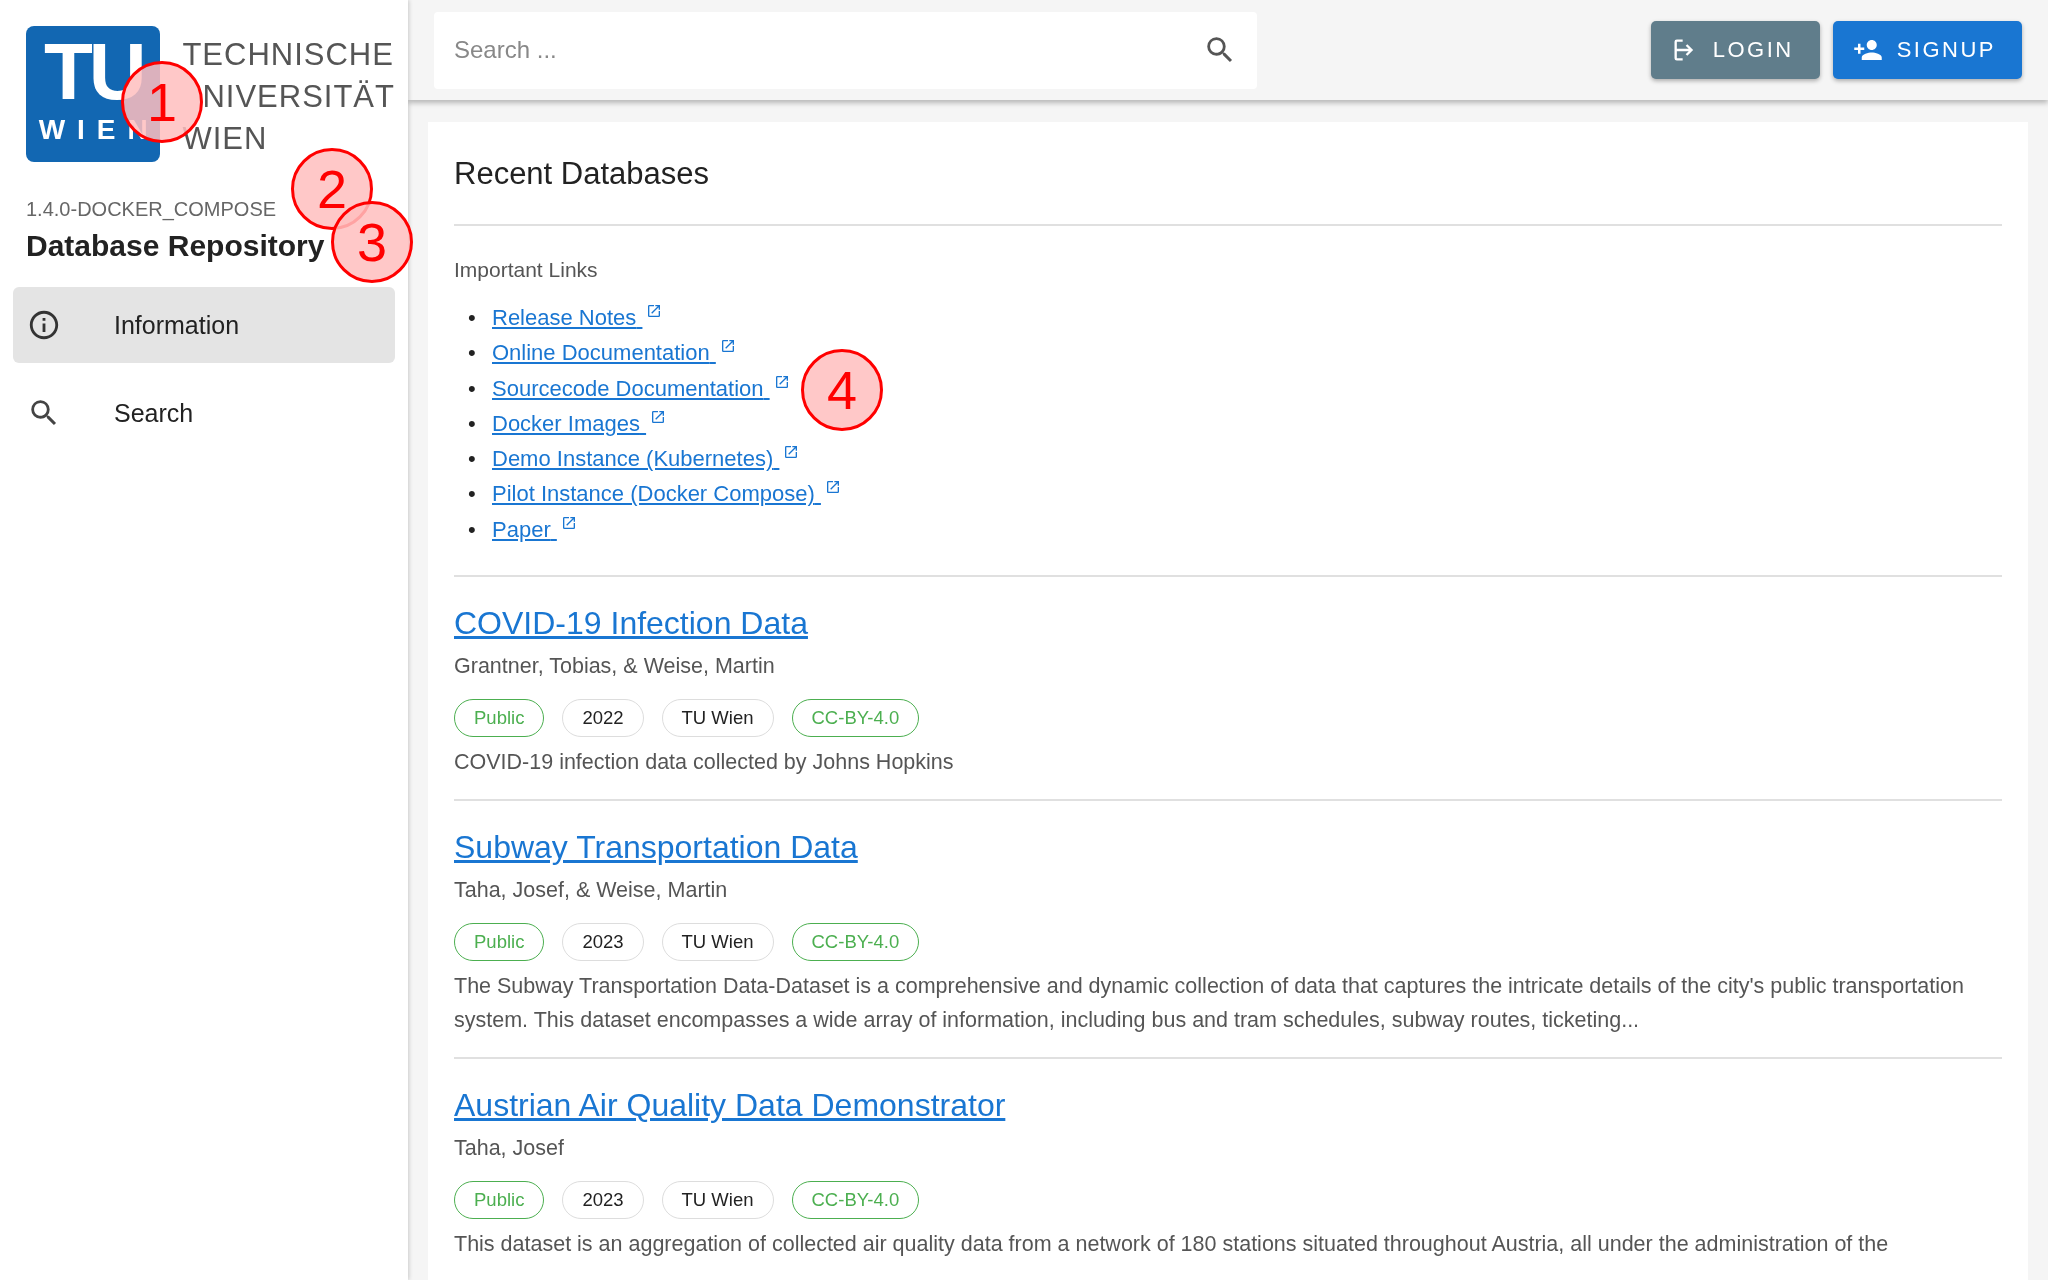  Describe the element at coordinates (1735, 50) in the screenshot. I see `login-button: LOGIN` at that location.